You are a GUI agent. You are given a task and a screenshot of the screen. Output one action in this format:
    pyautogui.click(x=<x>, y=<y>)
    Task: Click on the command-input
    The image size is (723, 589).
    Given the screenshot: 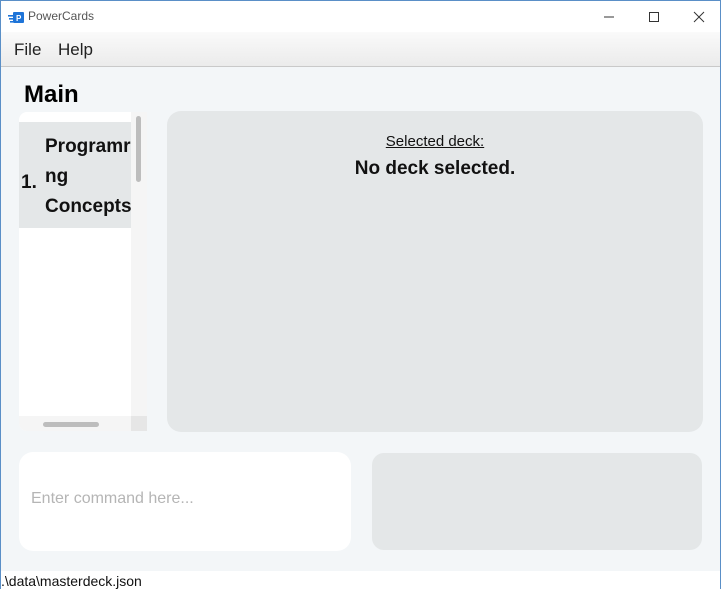 What is the action you would take?
    pyautogui.click(x=181, y=499)
    